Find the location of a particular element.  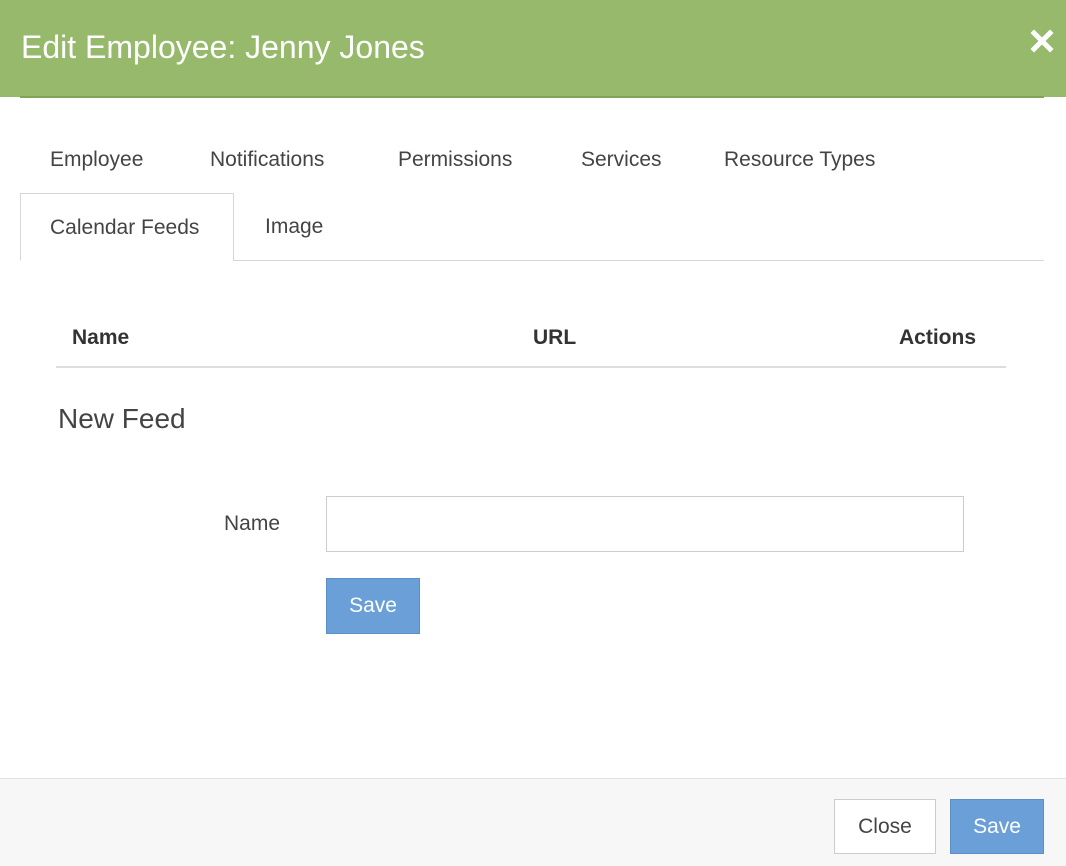

tab-image: Image is located at coordinates (294, 227).